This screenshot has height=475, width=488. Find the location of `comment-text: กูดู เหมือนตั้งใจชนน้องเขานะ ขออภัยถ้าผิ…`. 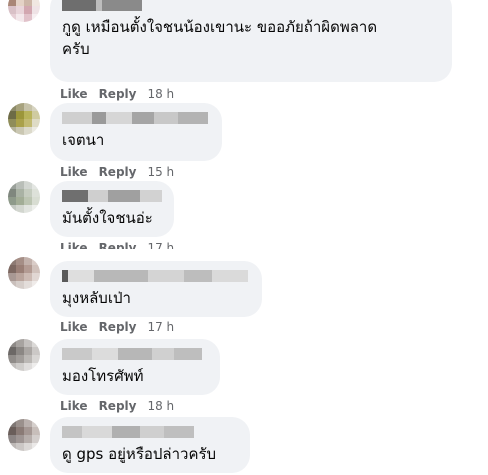

comment-text: กูดู เหมือนตั้งใจชนน้องเขานะ ขออภัยถ้าผิ… is located at coordinates (220, 27).